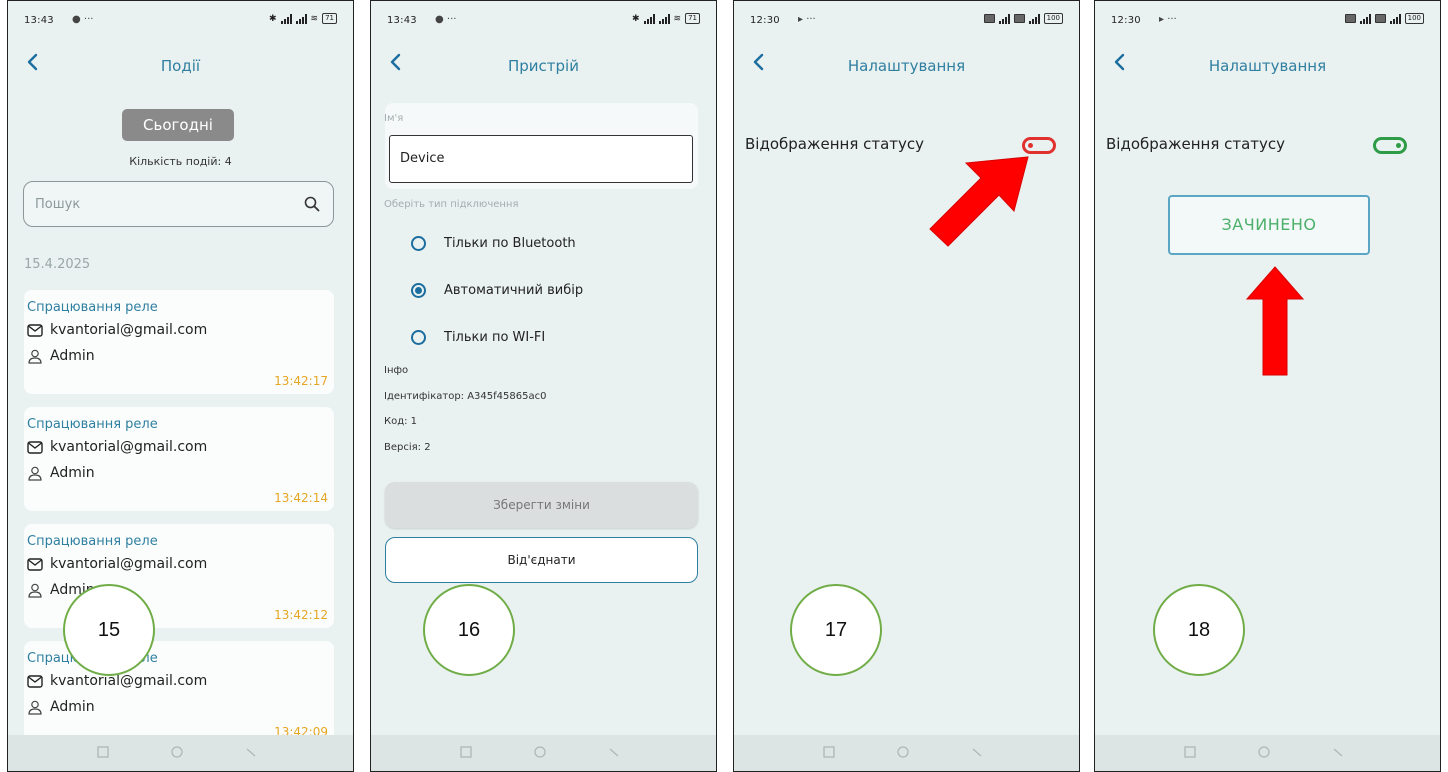  What do you see at coordinates (1199, 630) in the screenshot?
I see `step-number-badge: 18` at bounding box center [1199, 630].